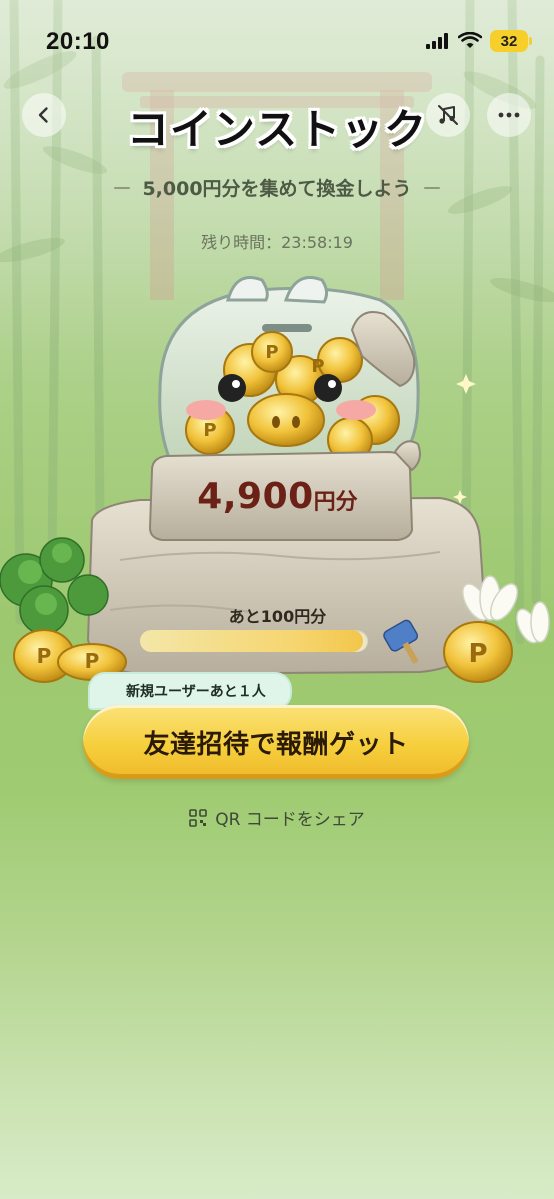  I want to click on share-qr-label: QR コードをシェア, so click(290, 820).